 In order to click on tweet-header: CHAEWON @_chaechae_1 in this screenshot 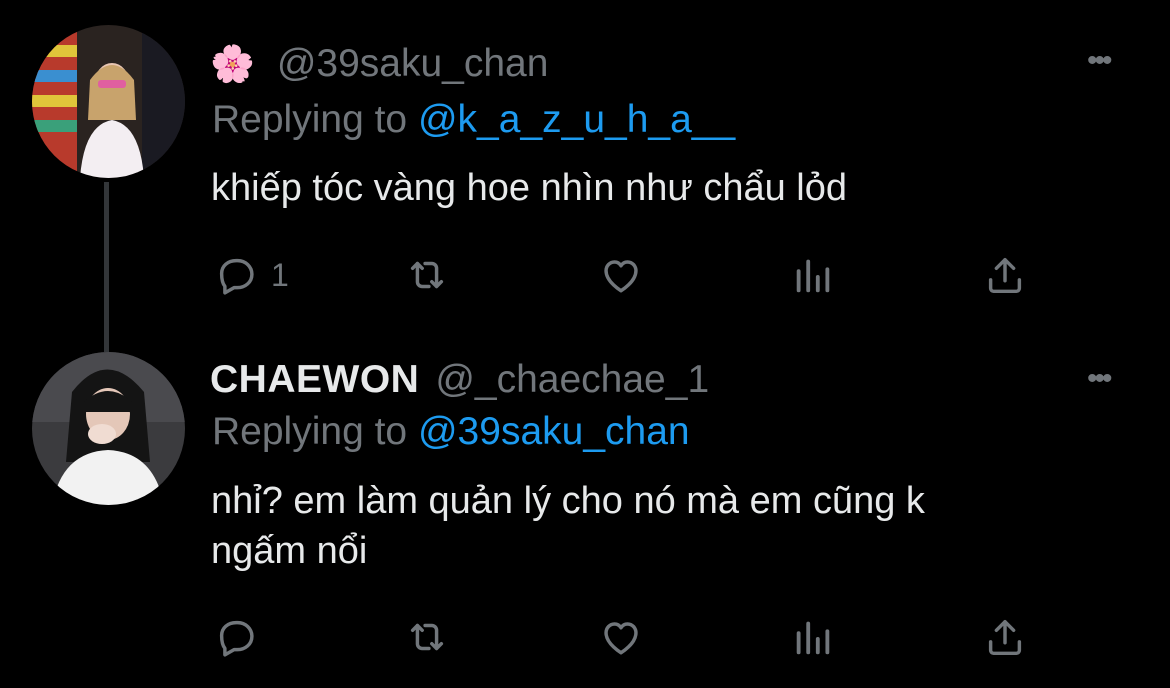, I will do `click(459, 380)`.